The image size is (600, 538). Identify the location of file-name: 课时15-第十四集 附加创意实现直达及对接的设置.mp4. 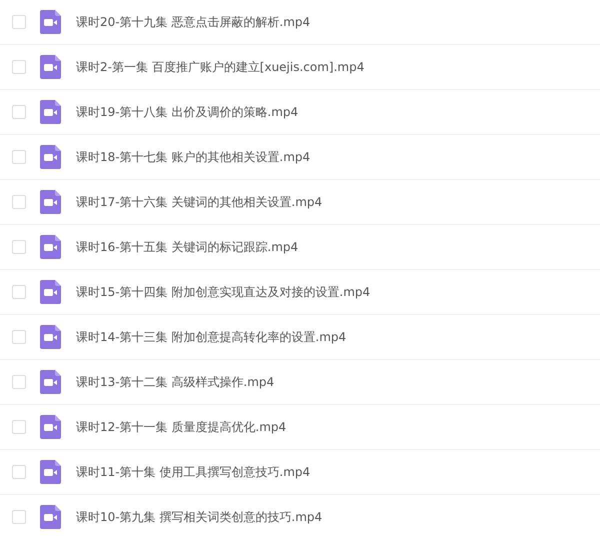
(223, 292).